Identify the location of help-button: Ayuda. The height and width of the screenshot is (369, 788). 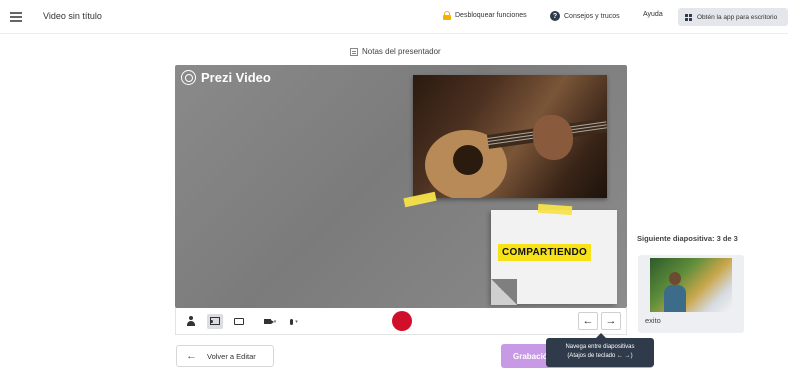
(653, 14).